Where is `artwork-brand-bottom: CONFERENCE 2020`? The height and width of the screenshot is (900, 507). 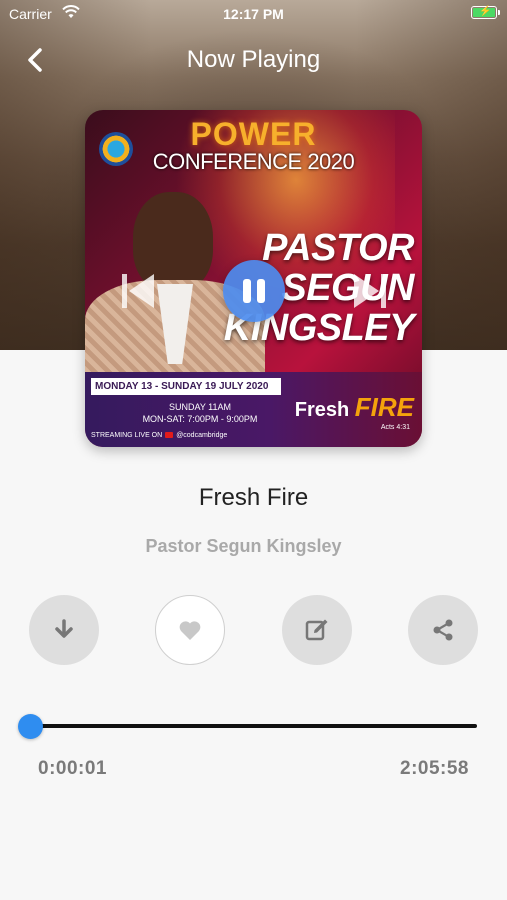 artwork-brand-bottom: CONFERENCE 2020 is located at coordinates (253, 161).